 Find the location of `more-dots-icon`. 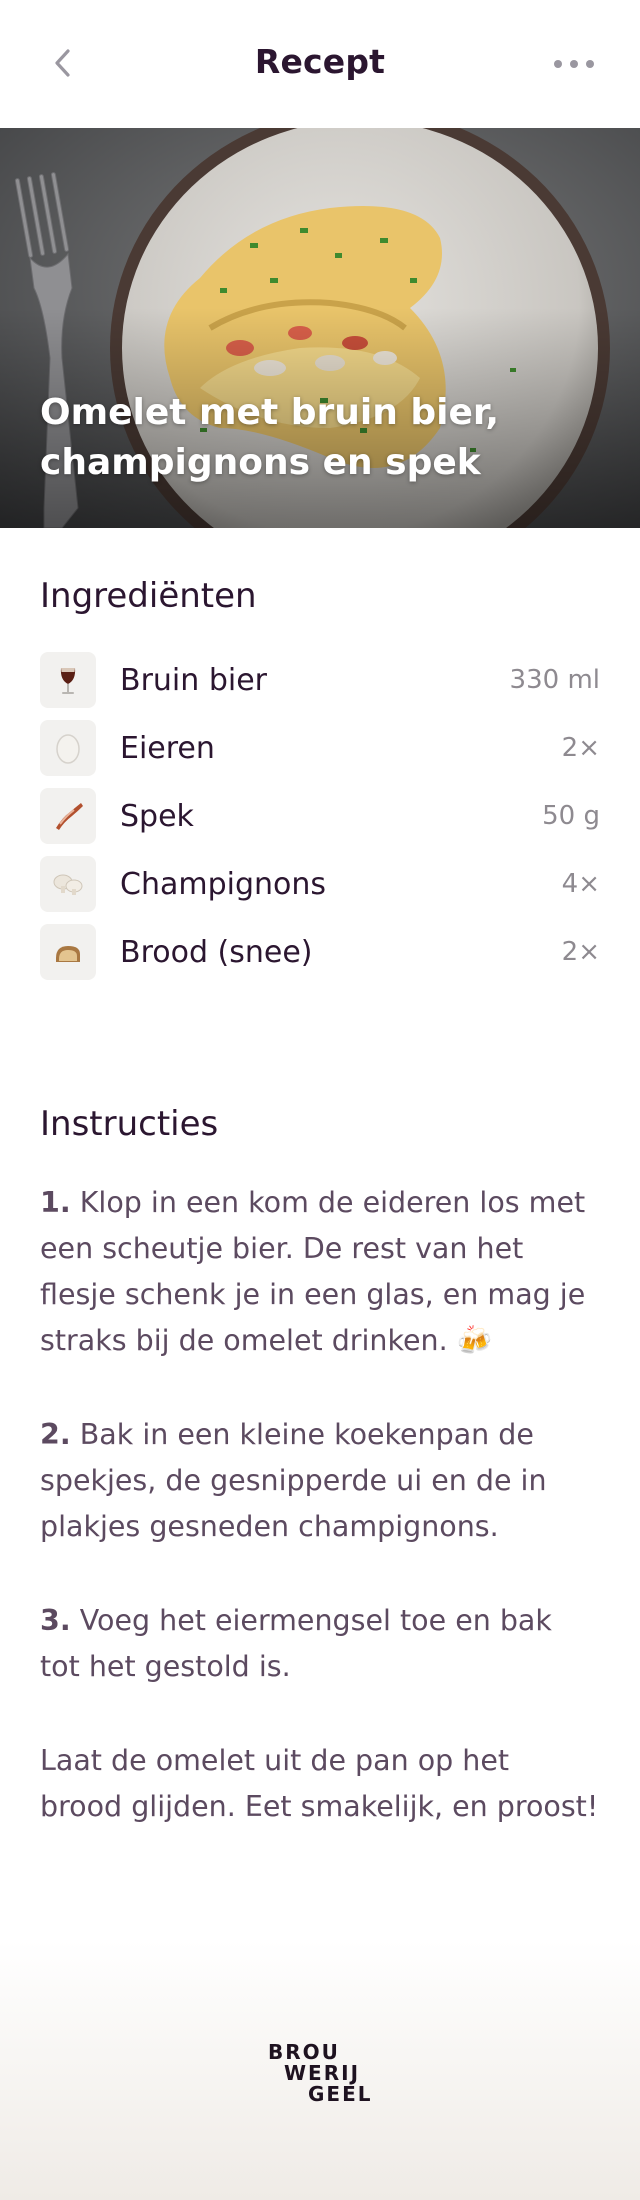

more-dots-icon is located at coordinates (574, 64).